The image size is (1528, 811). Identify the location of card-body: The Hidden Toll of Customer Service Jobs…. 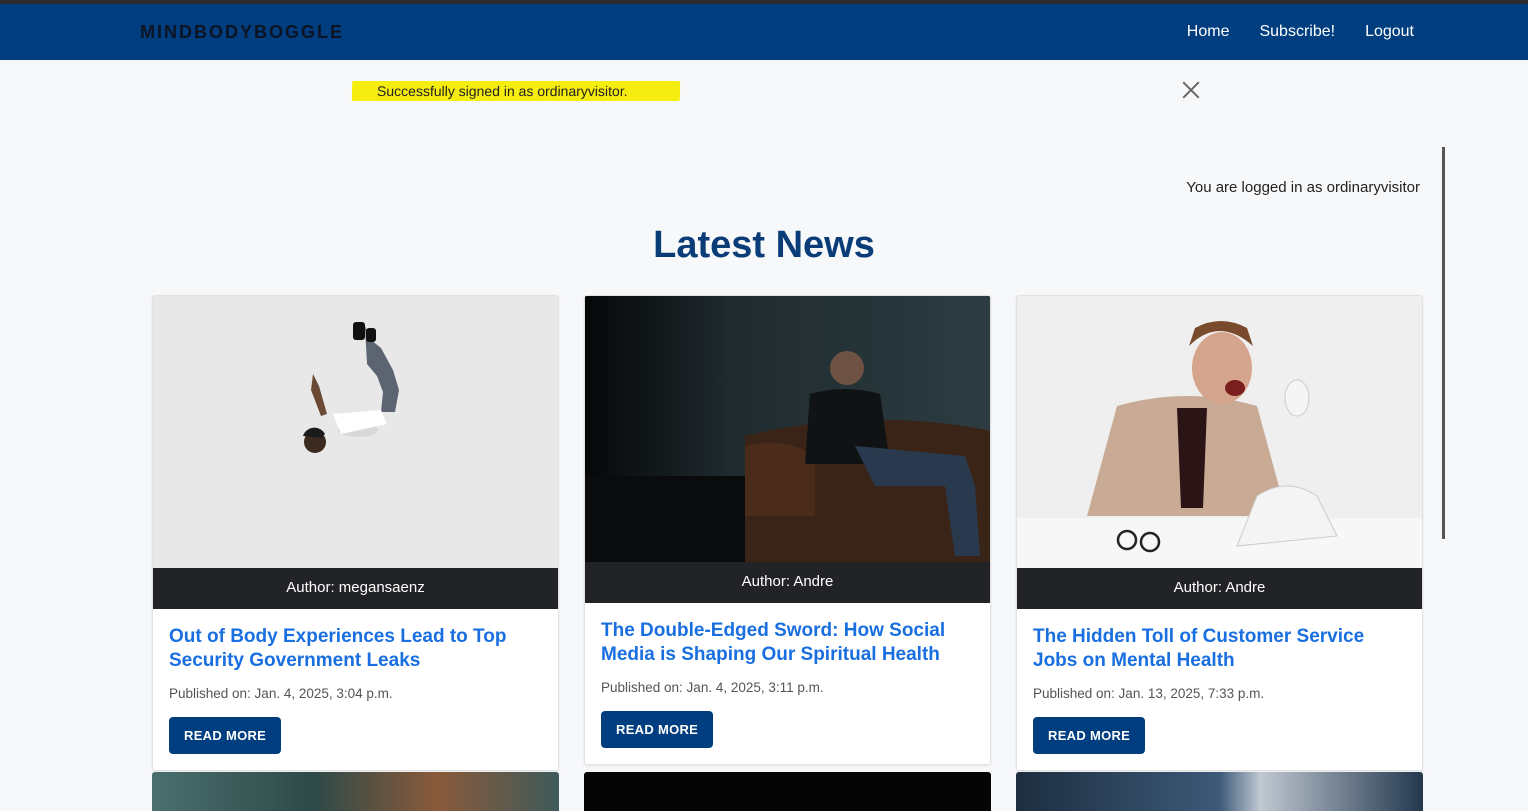
(1219, 689).